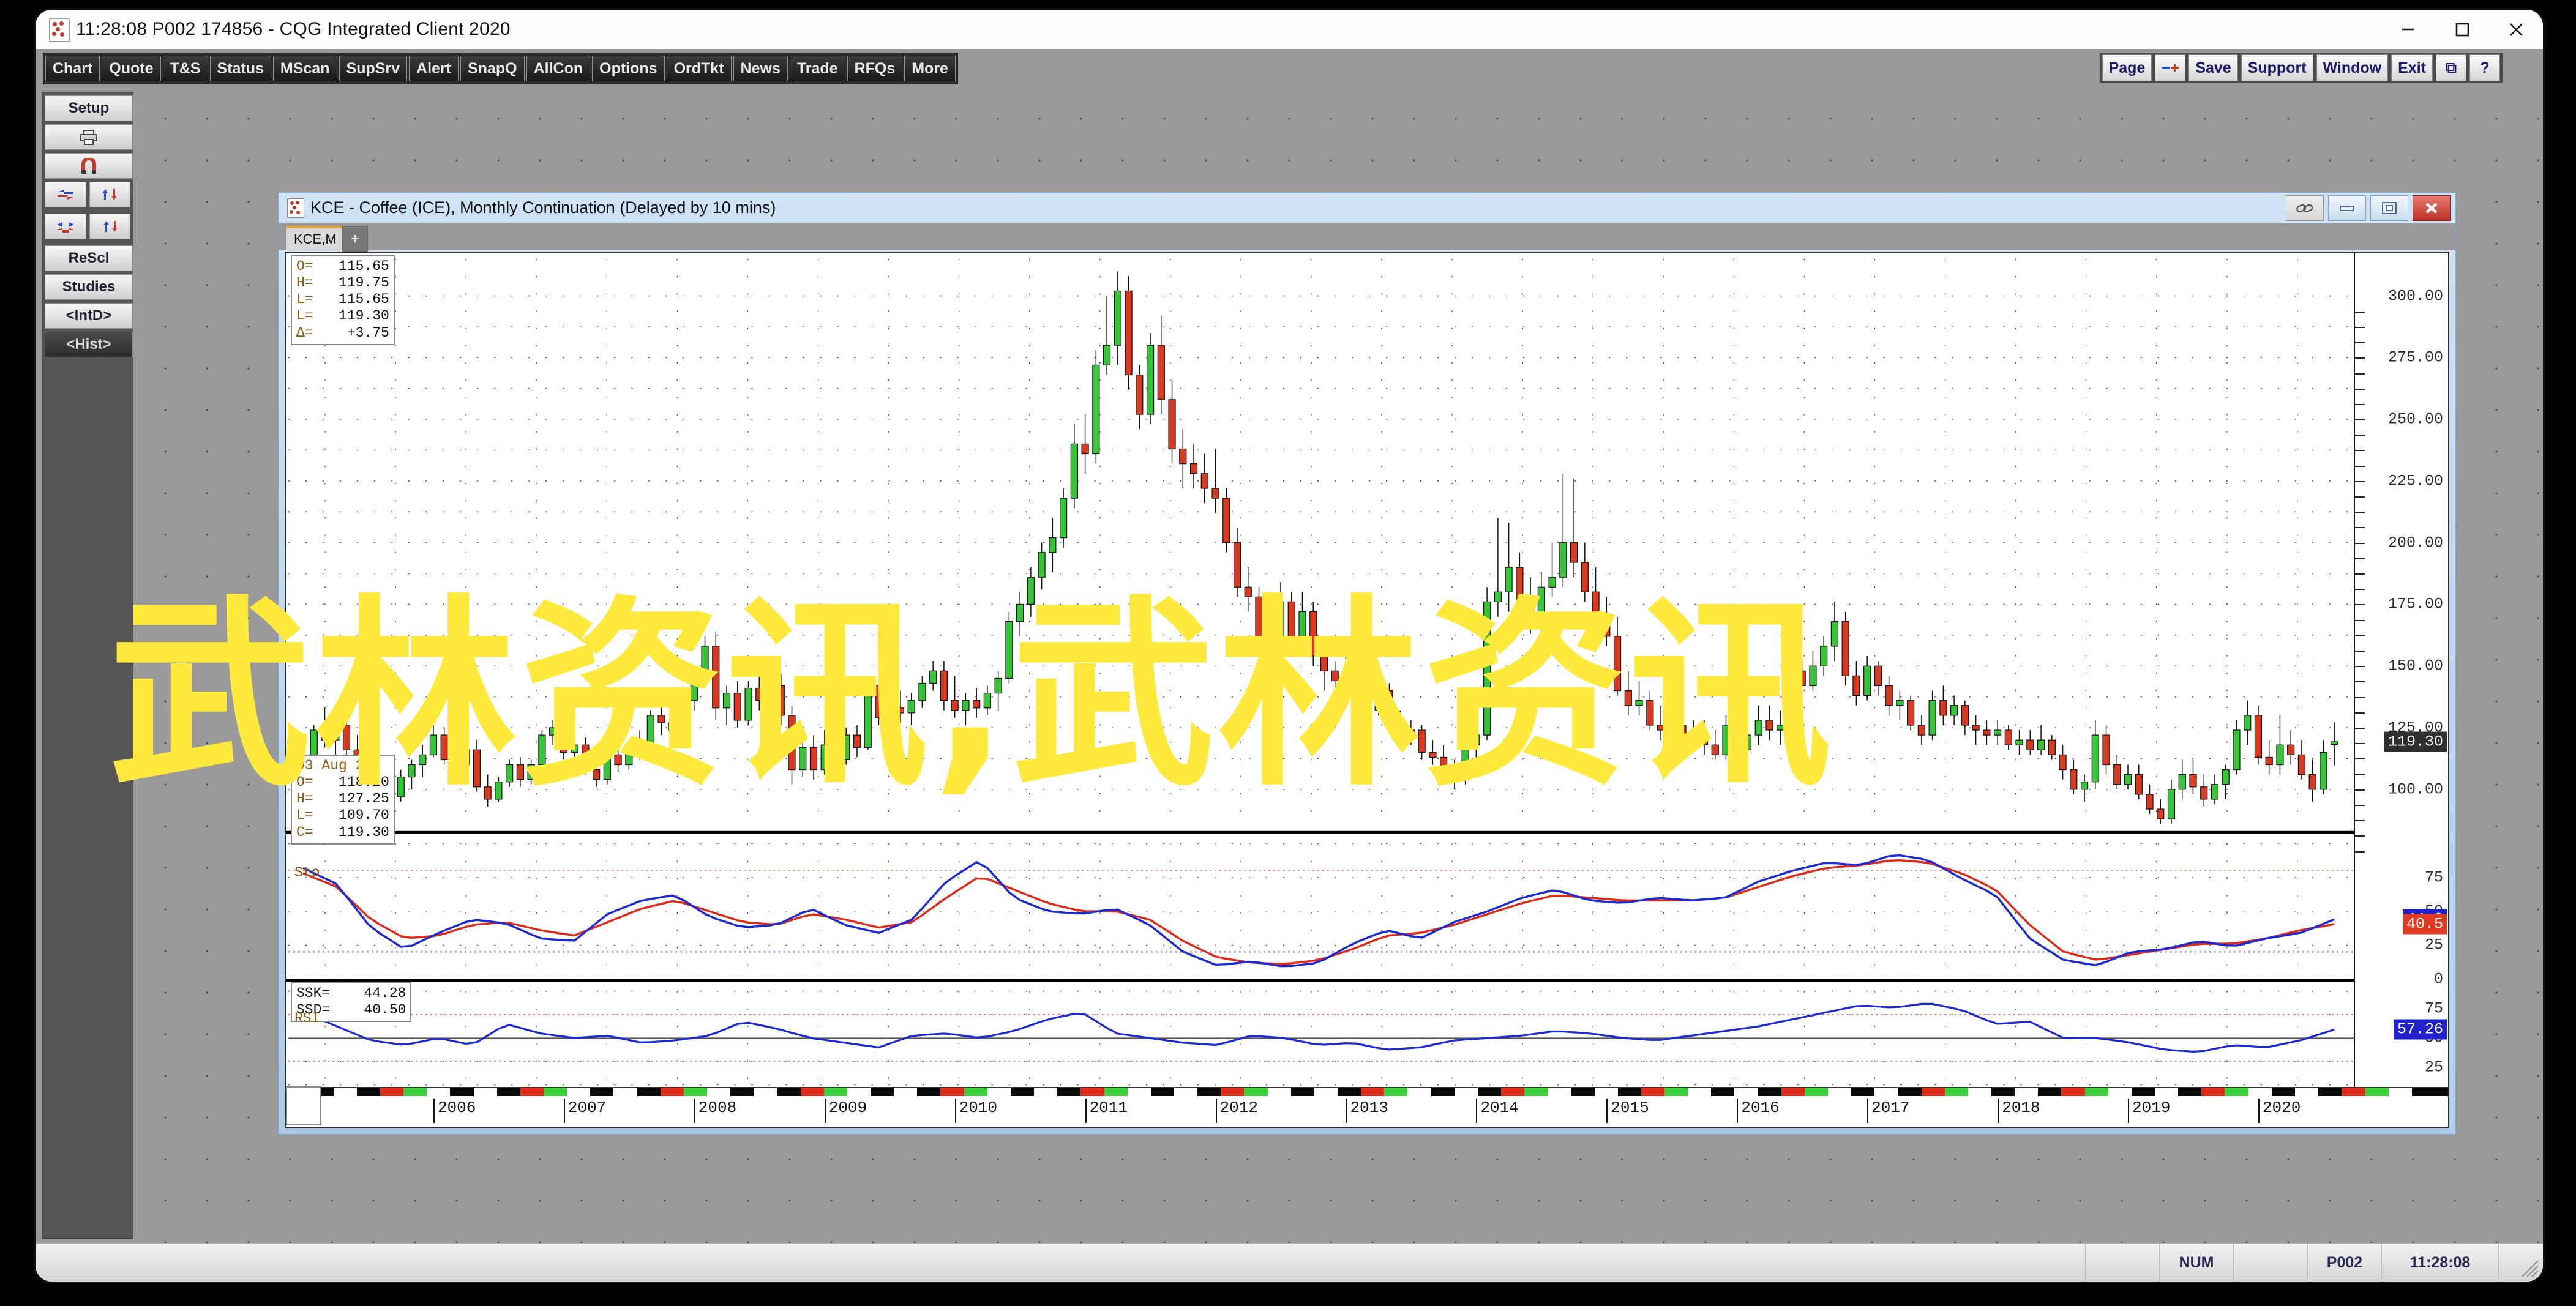 This screenshot has height=1306, width=2576. What do you see at coordinates (295, 208) in the screenshot?
I see `cqg-logo-icon` at bounding box center [295, 208].